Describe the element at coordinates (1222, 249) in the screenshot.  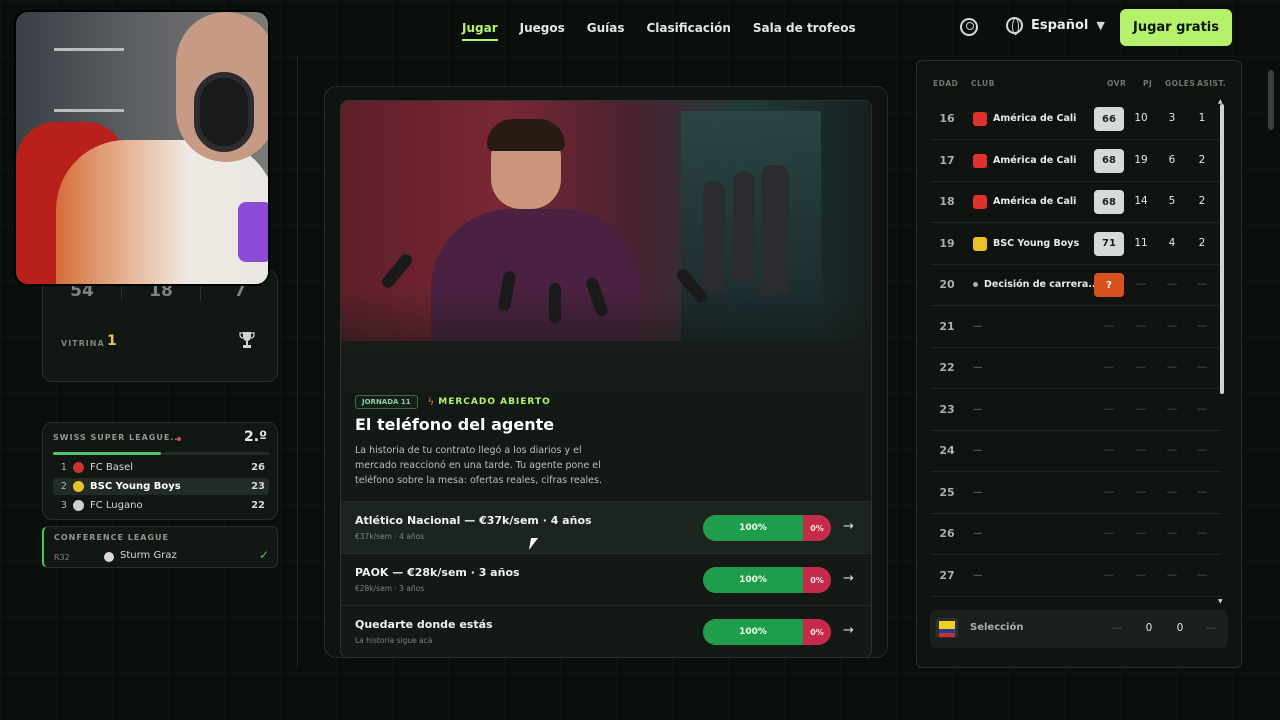
I see `table-scrollbar` at that location.